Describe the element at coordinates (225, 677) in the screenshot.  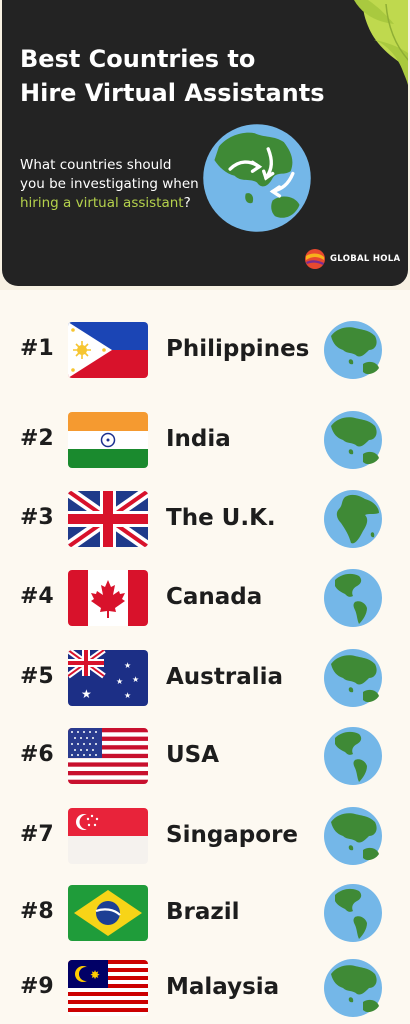
I see `country-name: Australia` at that location.